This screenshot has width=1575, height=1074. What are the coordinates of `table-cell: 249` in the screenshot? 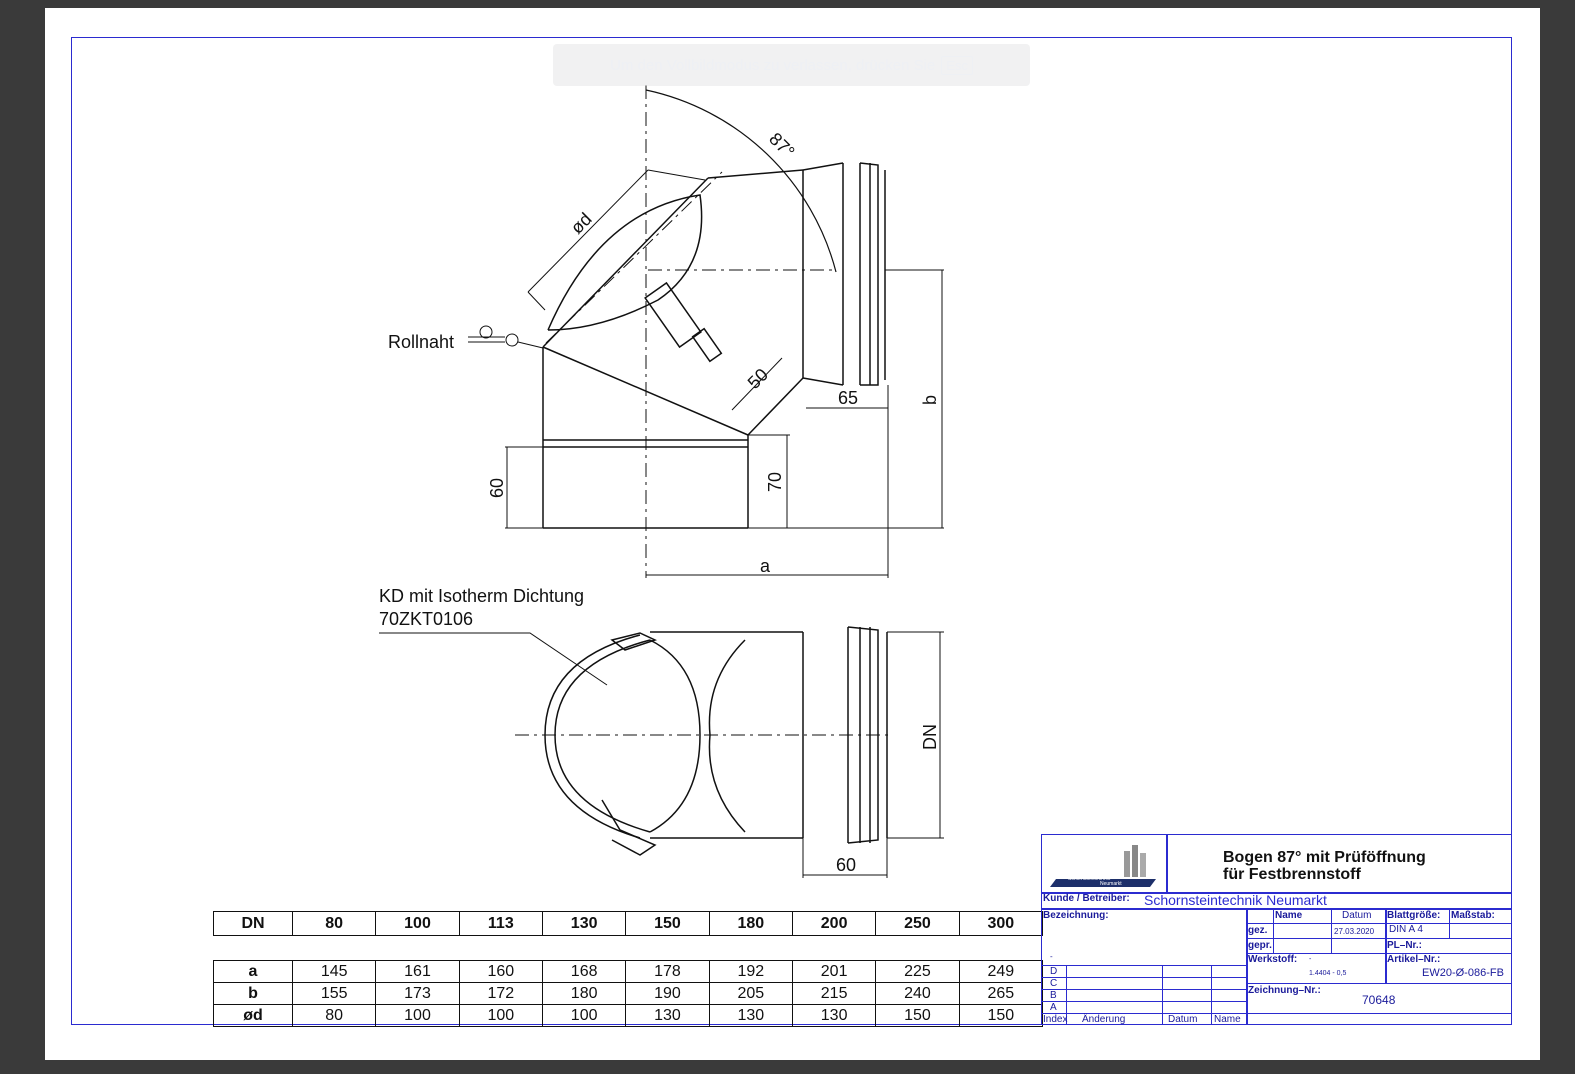 It's located at (1001, 971).